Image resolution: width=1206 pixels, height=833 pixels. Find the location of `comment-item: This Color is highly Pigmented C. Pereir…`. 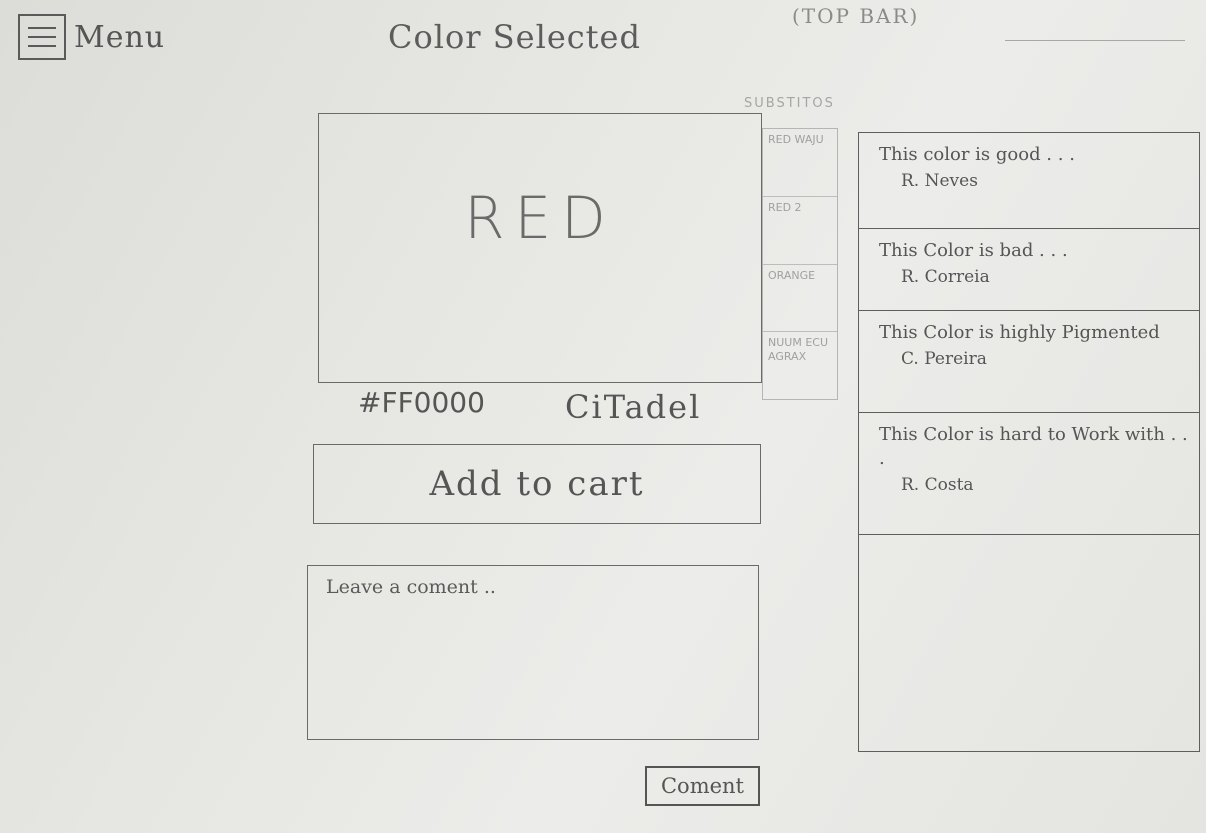

comment-item: This Color is highly Pigmented C. Pereir… is located at coordinates (1029, 362).